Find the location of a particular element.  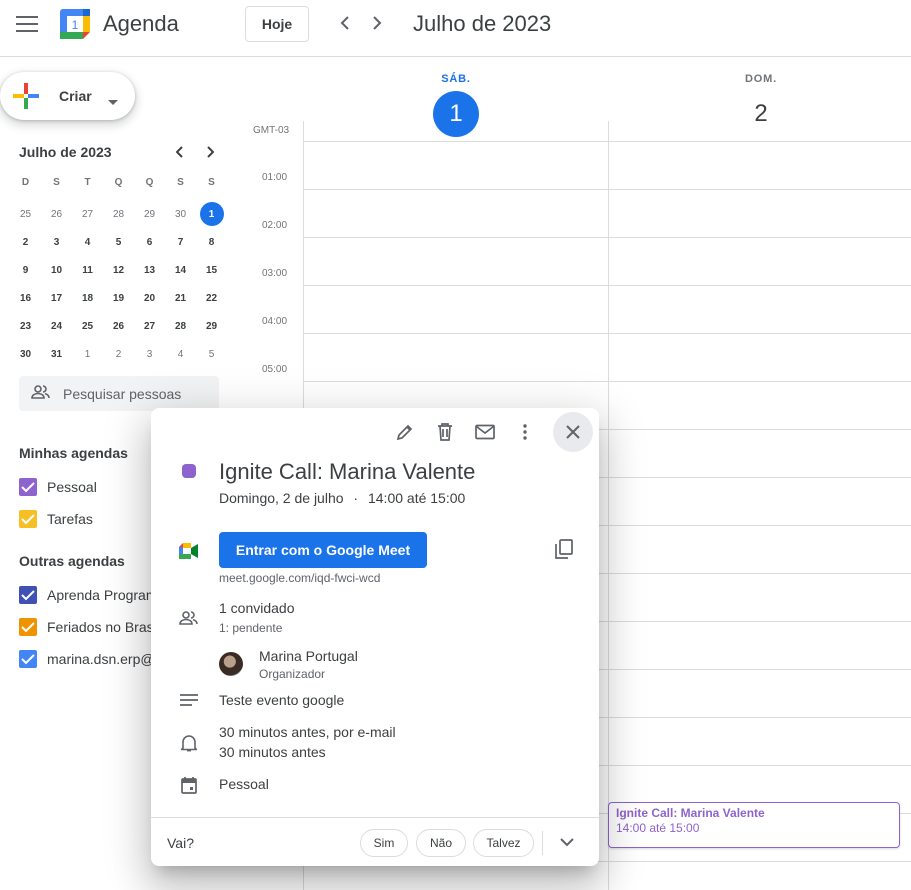

mini-next-month-icon is located at coordinates (210, 152).